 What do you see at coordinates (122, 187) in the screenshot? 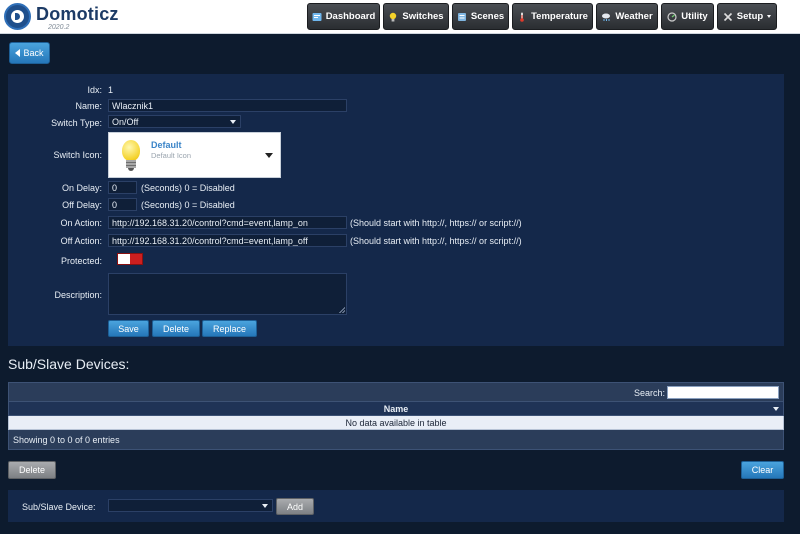
I see `on-delay-input: 0` at bounding box center [122, 187].